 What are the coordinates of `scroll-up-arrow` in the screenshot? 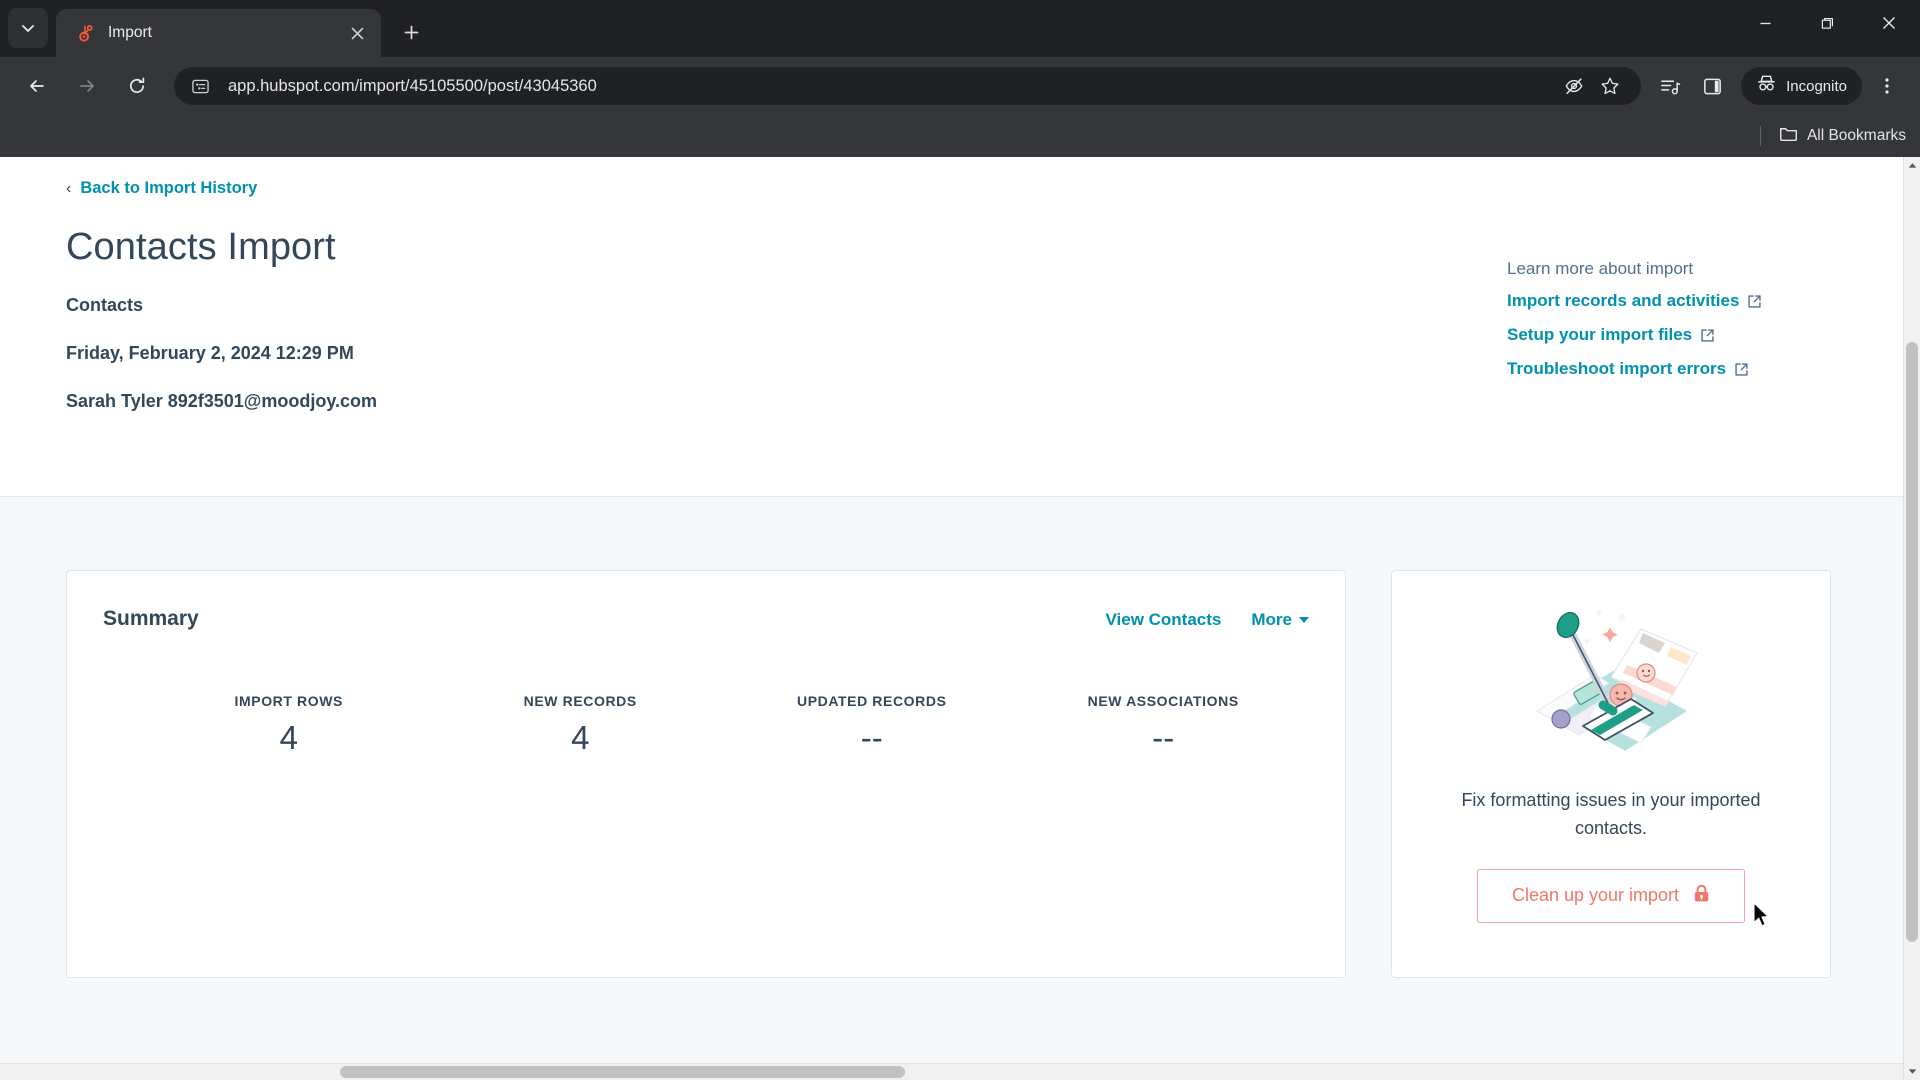 It's located at (1912, 165).